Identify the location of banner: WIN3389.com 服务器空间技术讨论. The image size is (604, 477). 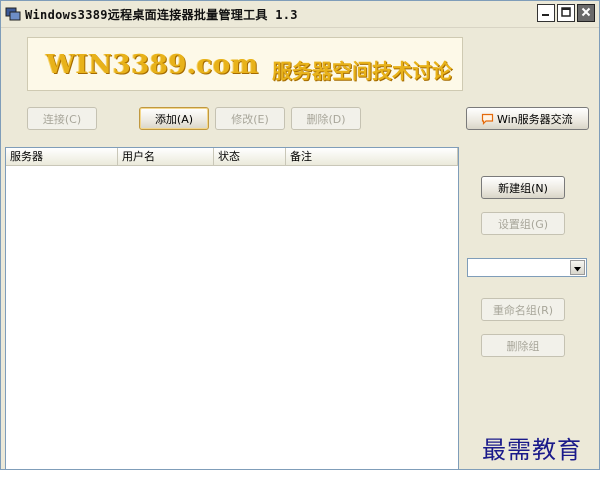
(245, 64).